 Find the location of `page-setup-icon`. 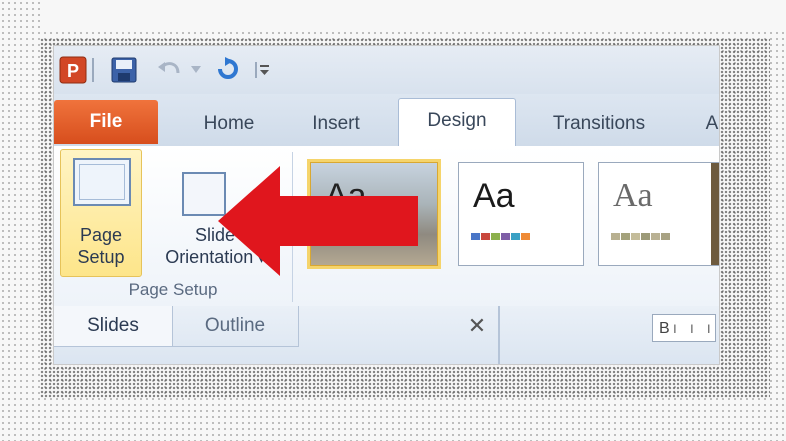

page-setup-icon is located at coordinates (102, 182).